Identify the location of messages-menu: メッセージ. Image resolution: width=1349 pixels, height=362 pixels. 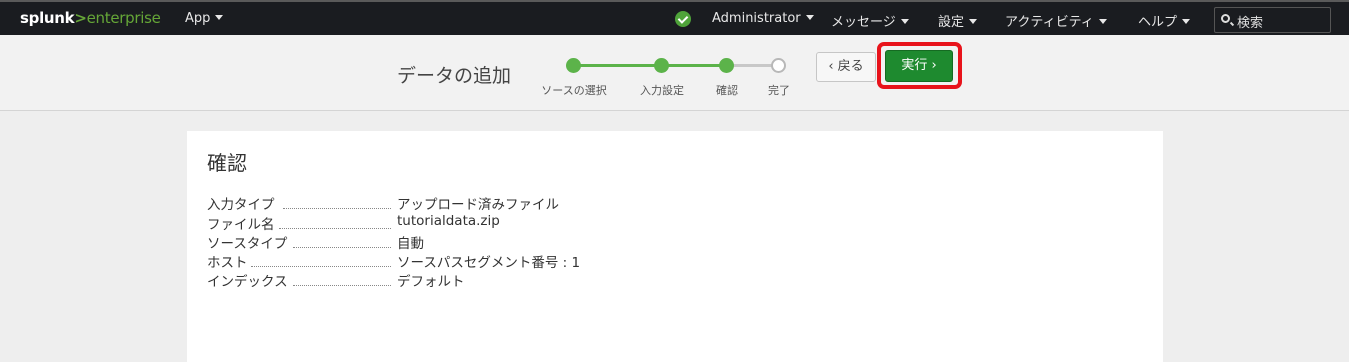
(870, 20).